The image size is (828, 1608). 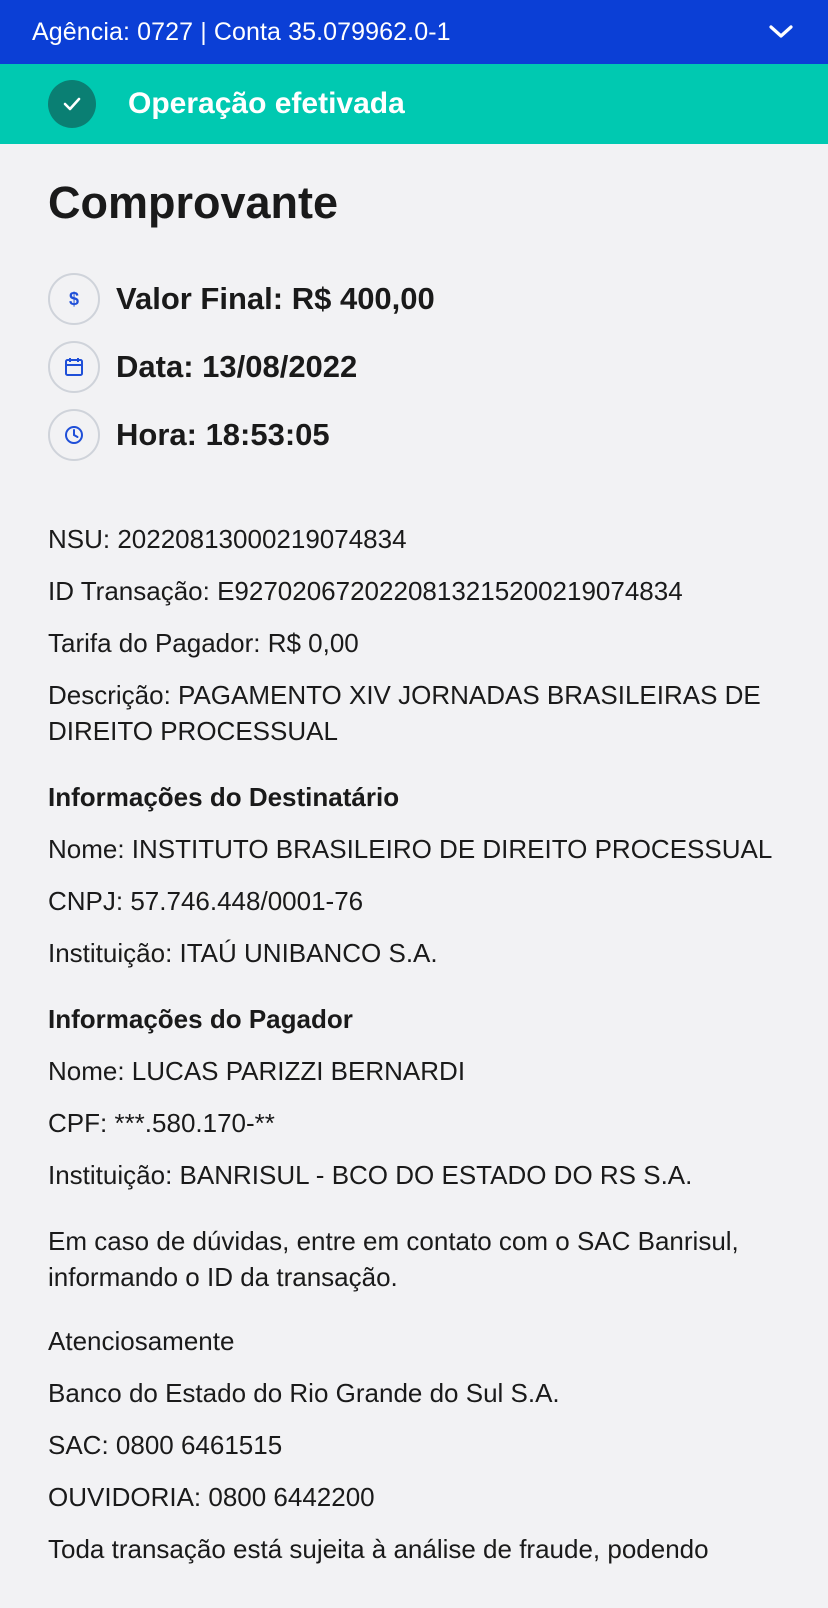 I want to click on chevron-down-icon, so click(x=781, y=32).